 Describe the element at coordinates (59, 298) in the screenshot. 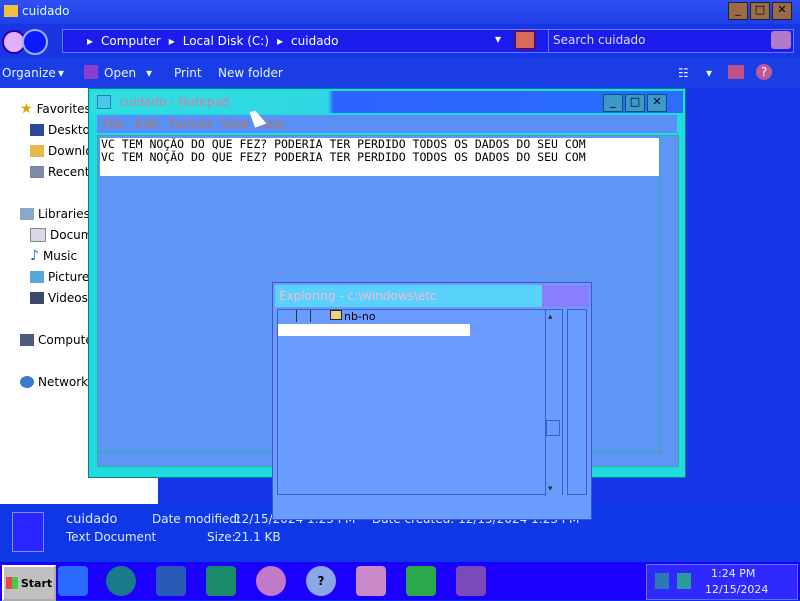

I see `nav-videos: Videos` at that location.